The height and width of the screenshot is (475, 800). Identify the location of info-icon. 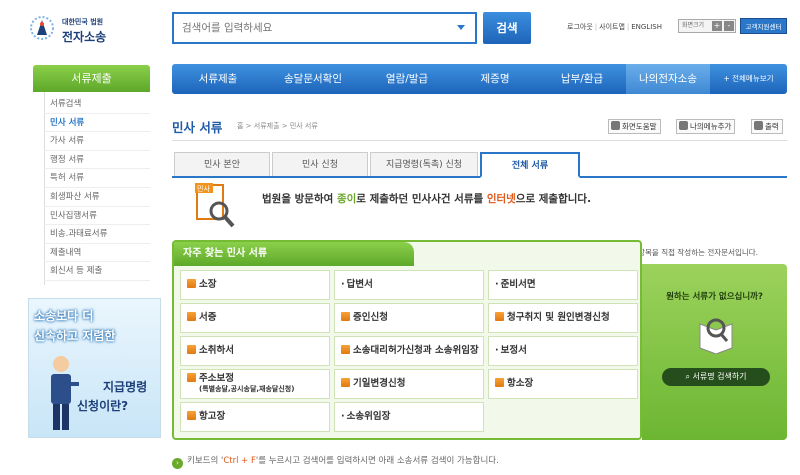
(615, 125).